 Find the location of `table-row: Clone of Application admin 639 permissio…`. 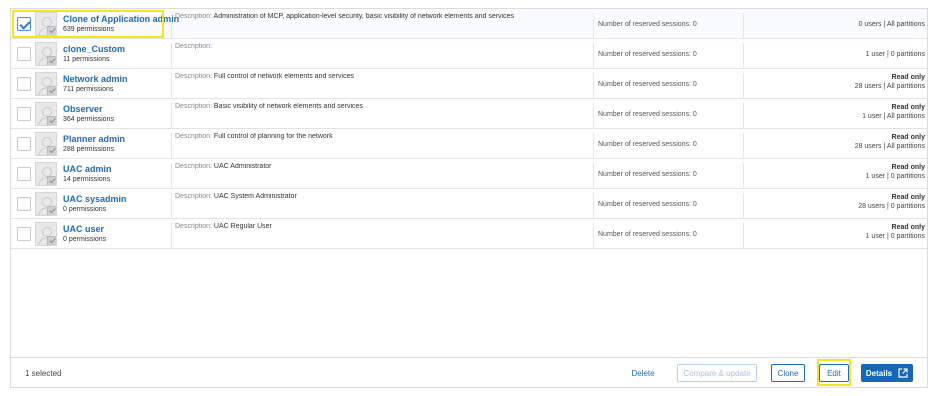

table-row: Clone of Application admin 639 permissio… is located at coordinates (469, 24).